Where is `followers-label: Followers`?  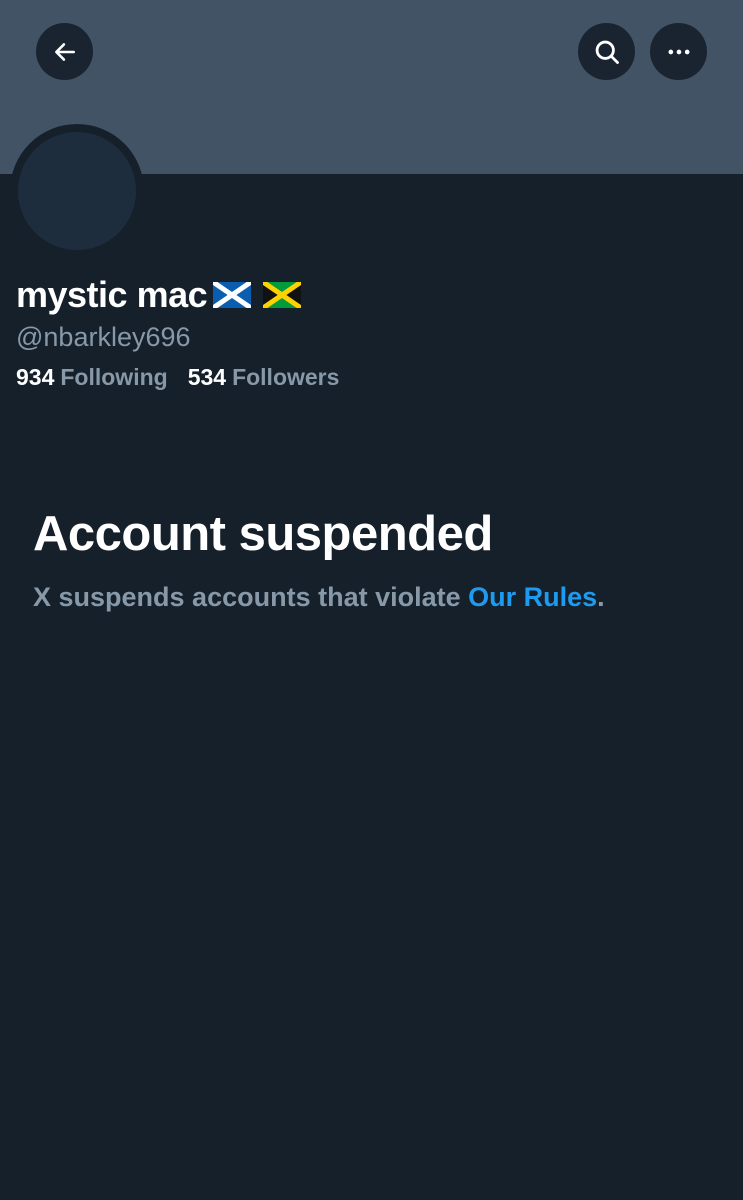 followers-label: Followers is located at coordinates (286, 377).